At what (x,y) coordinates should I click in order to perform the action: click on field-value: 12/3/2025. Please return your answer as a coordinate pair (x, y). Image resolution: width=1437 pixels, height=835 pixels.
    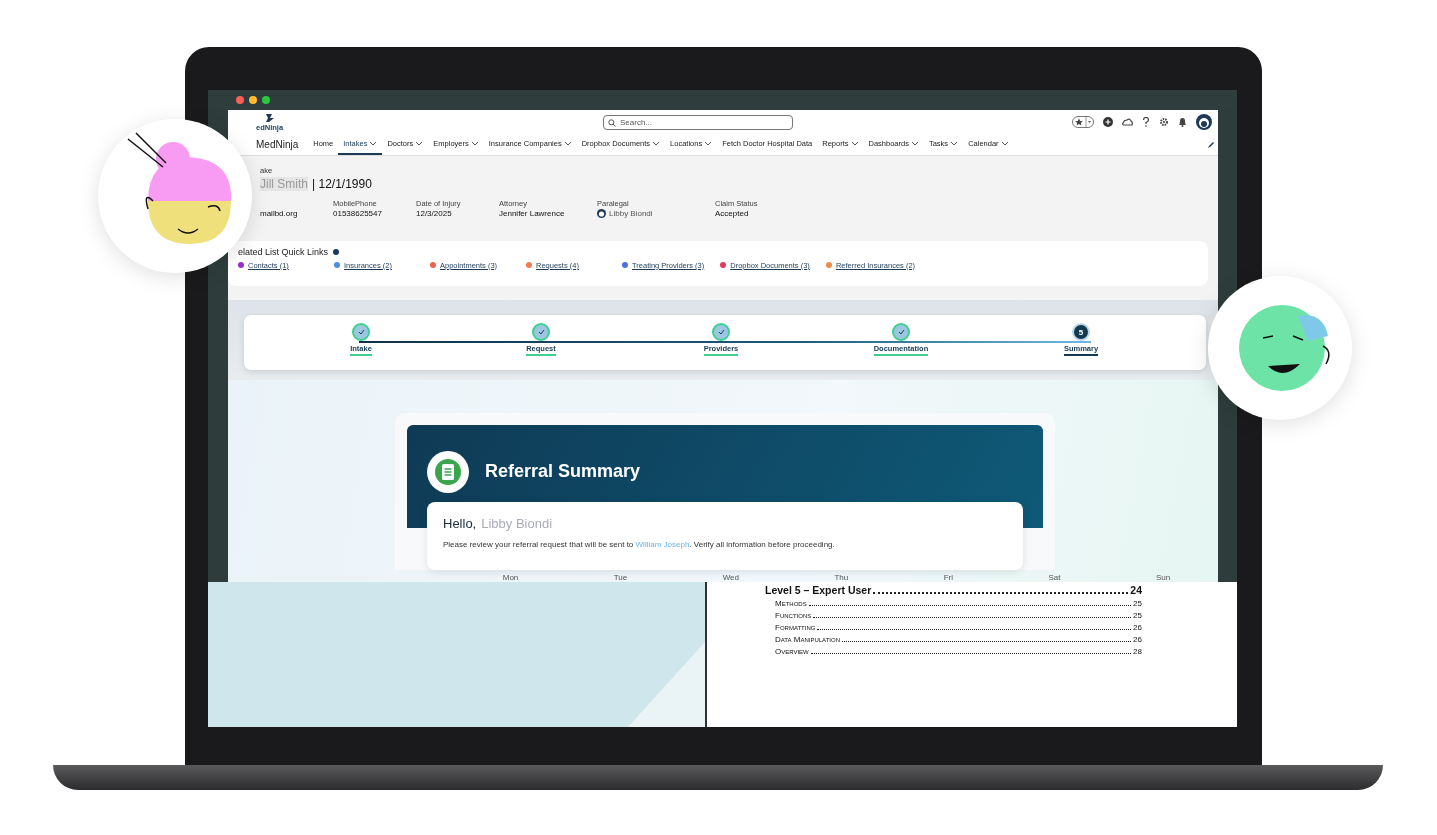
    Looking at the image, I should click on (434, 213).